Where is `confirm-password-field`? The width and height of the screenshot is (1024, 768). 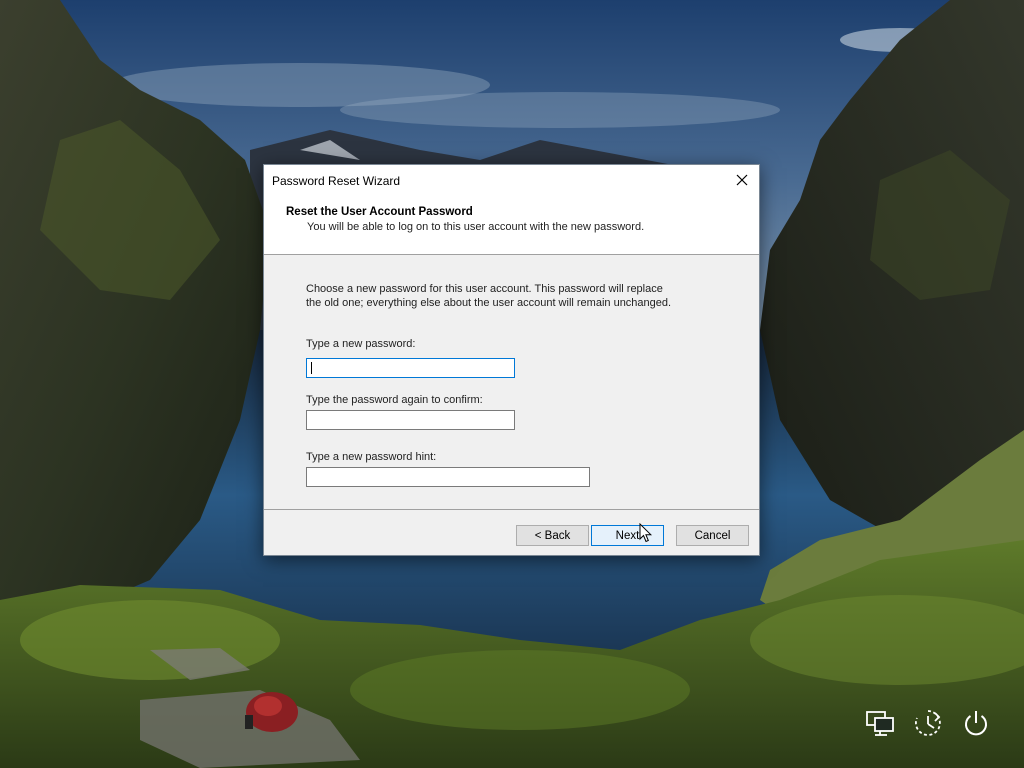
confirm-password-field is located at coordinates (410, 420).